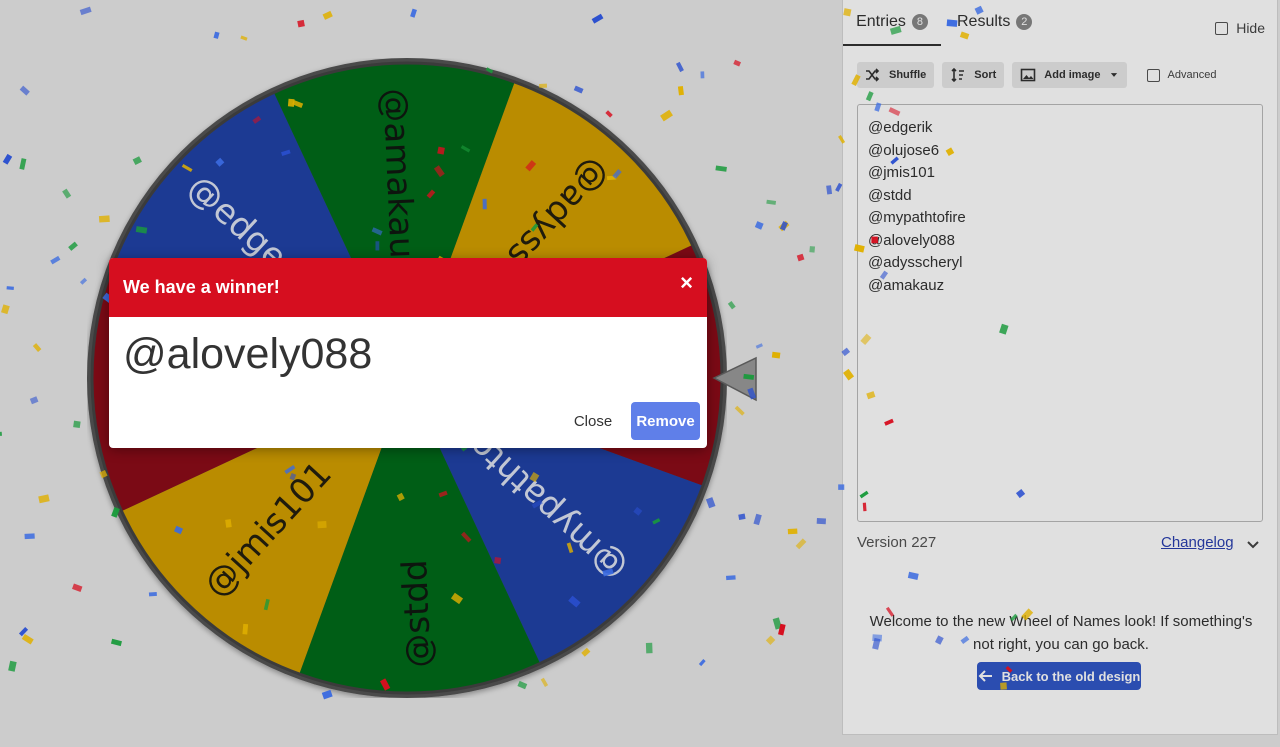 The height and width of the screenshot is (747, 1280). What do you see at coordinates (665, 421) in the screenshot?
I see `remove-button: Remove` at bounding box center [665, 421].